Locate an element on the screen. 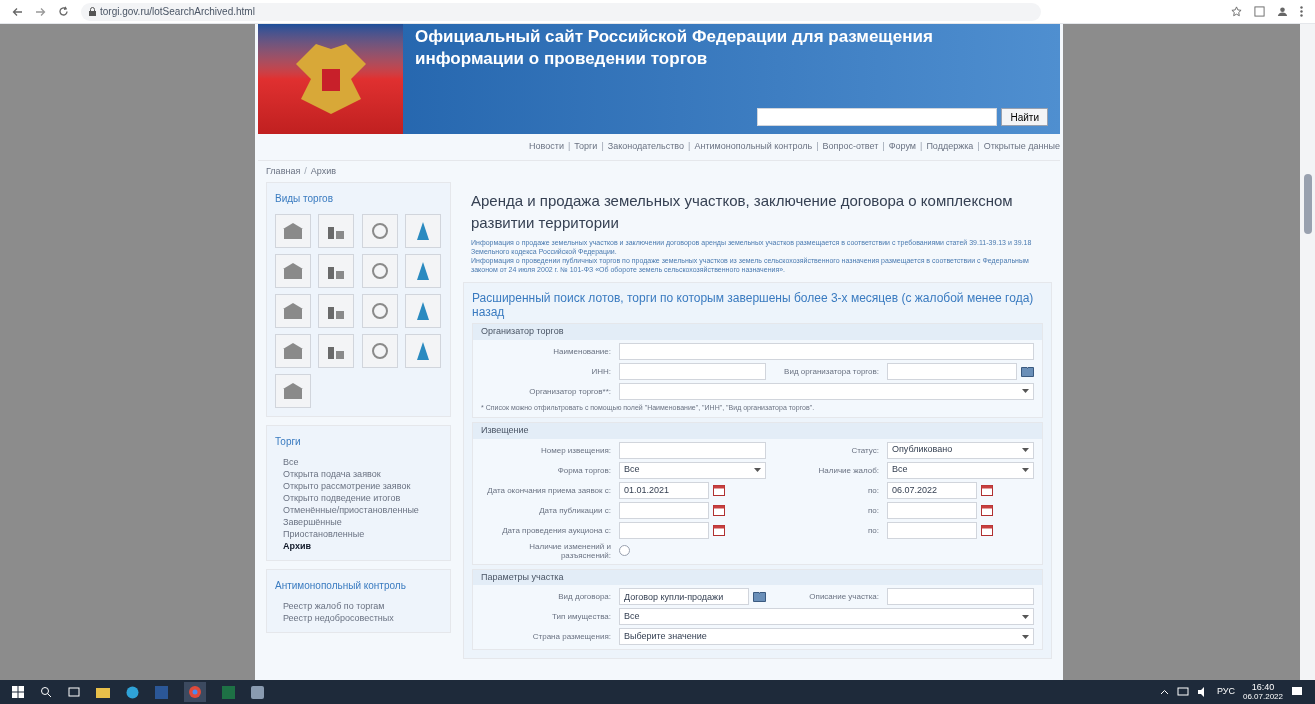 The height and width of the screenshot is (704, 1315). field-label: Дата проведения аукциона с: is located at coordinates (556, 530).